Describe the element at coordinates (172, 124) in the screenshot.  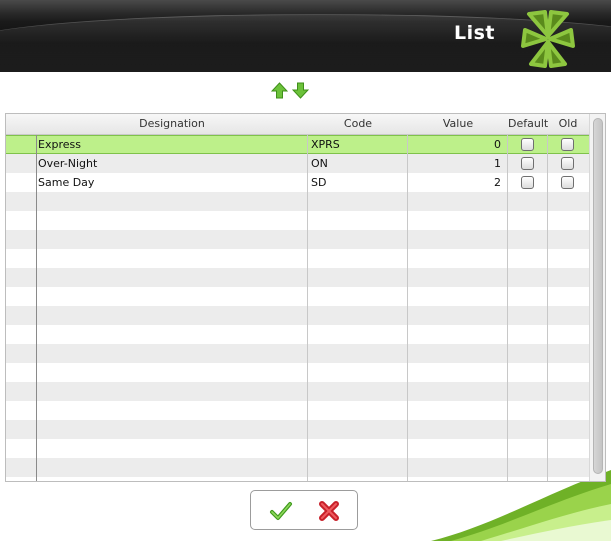
I see `column-header-designation: Designation` at that location.